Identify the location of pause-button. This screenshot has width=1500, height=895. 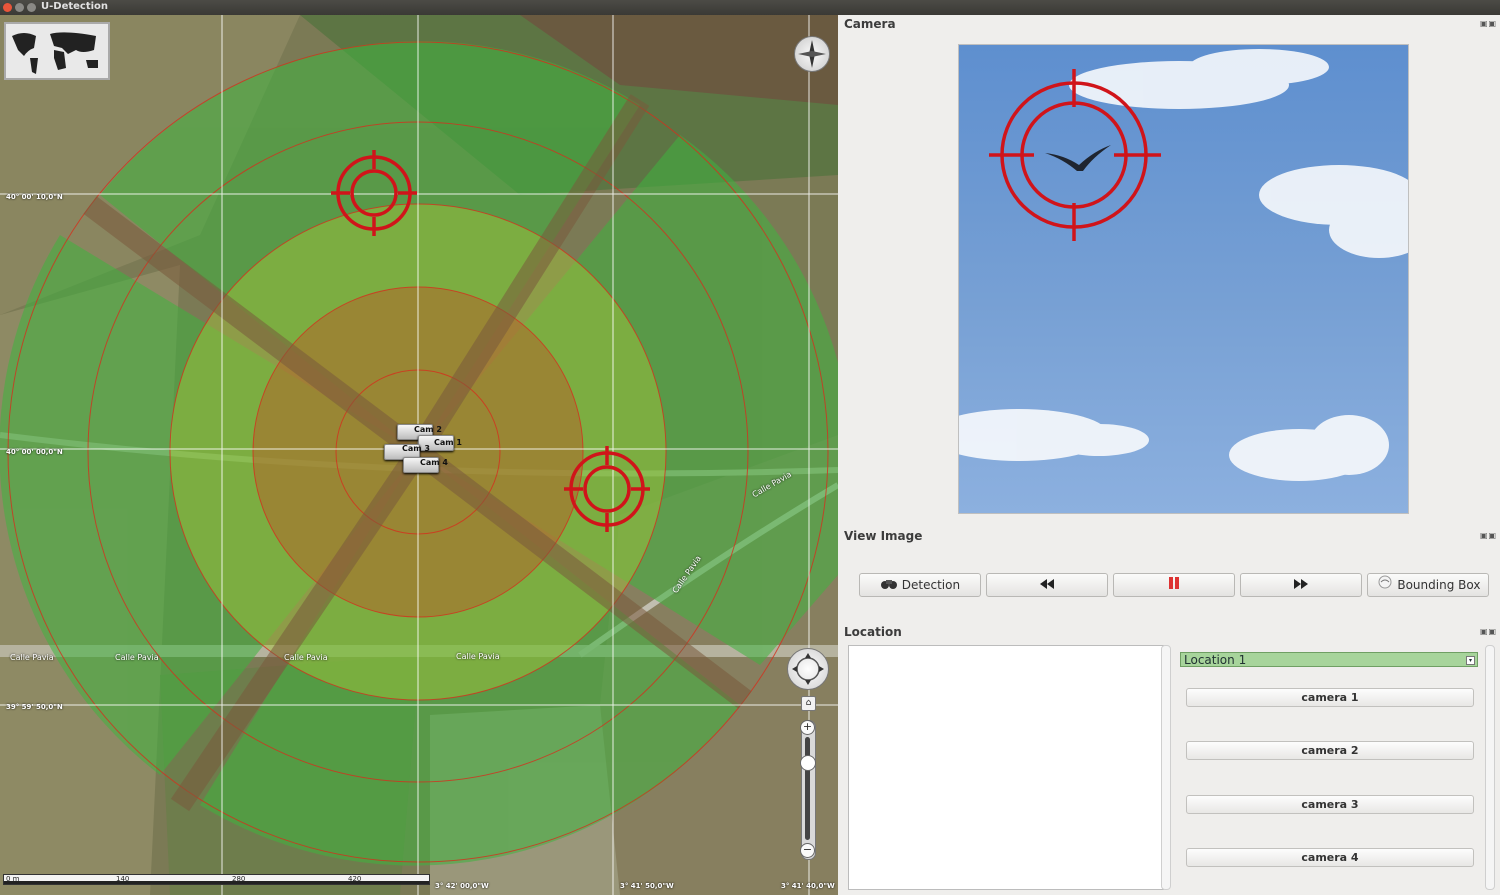
(1174, 585).